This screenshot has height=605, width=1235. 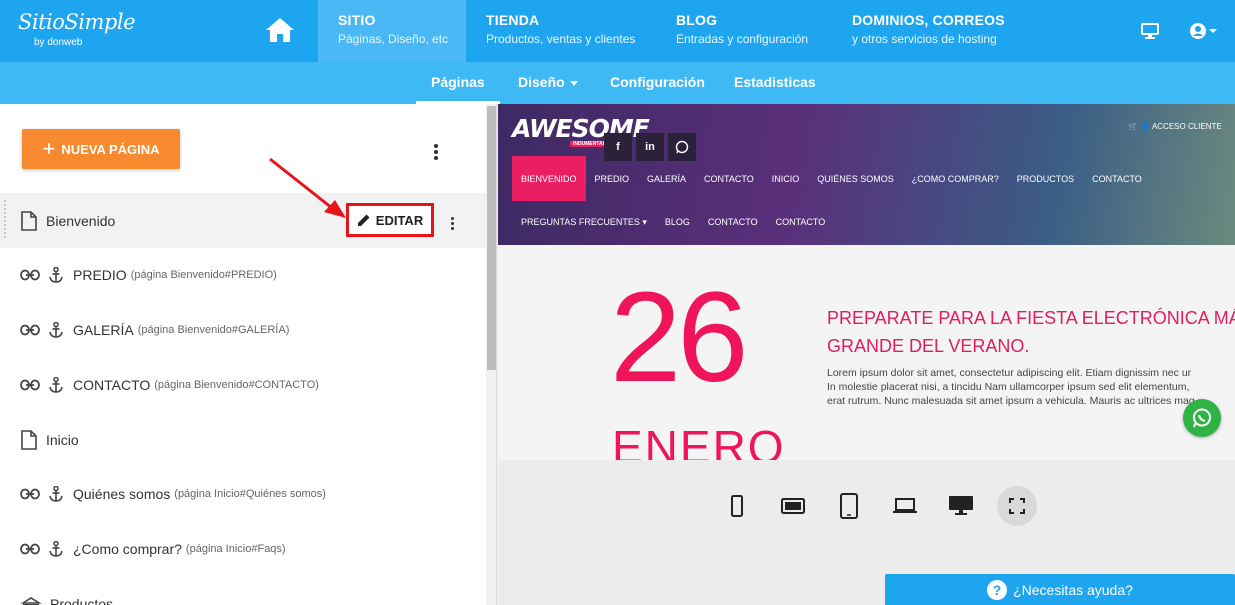 I want to click on nav-dominios-subtitle: y otros servicios de hosting, so click(x=924, y=39).